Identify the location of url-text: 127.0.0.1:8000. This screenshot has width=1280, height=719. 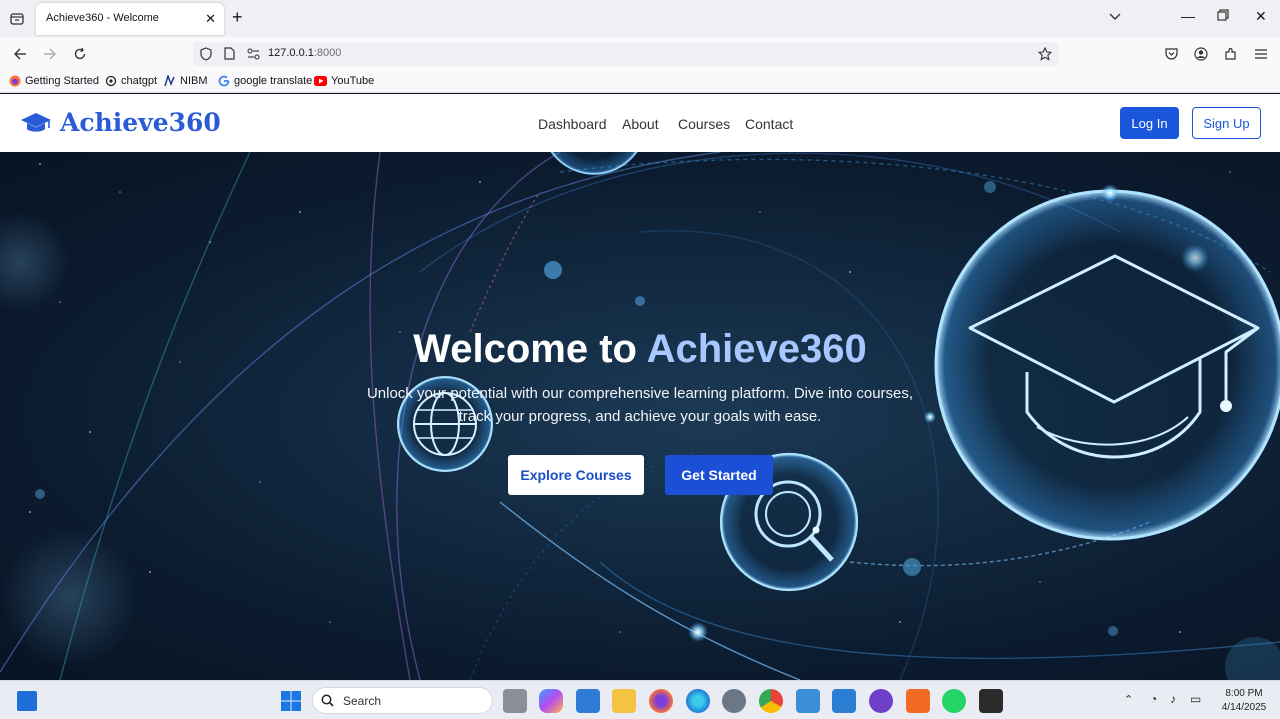
(304, 53).